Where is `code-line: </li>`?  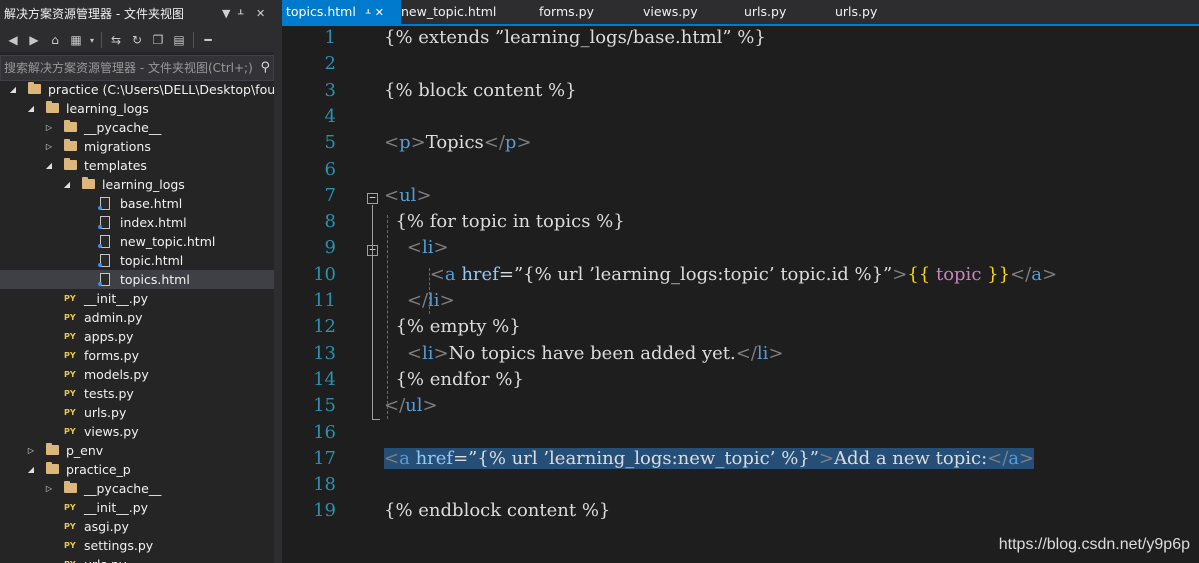
code-line: </li> is located at coordinates (419, 300).